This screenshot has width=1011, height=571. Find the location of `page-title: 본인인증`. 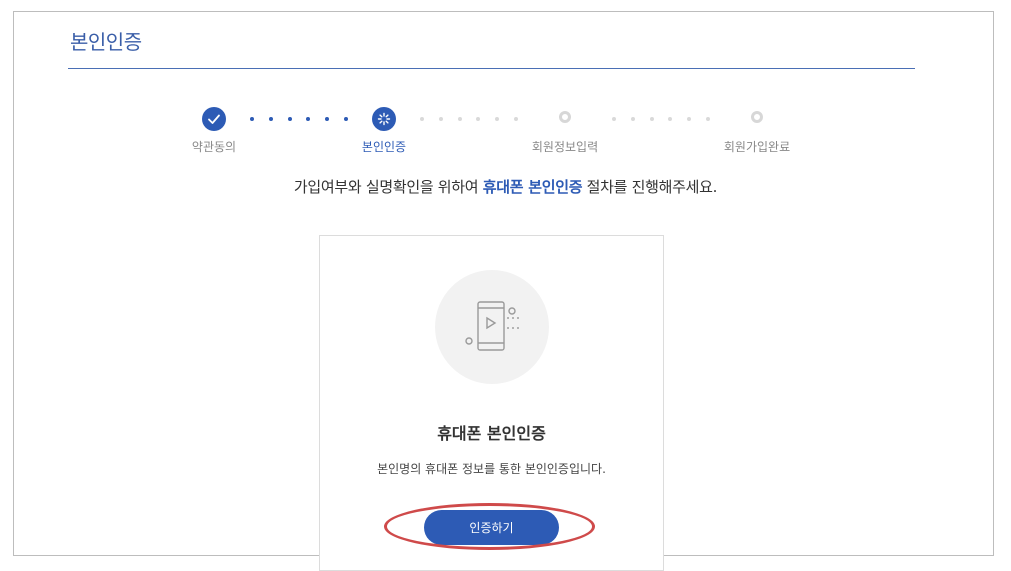

page-title: 본인인증 is located at coordinates (106, 42).